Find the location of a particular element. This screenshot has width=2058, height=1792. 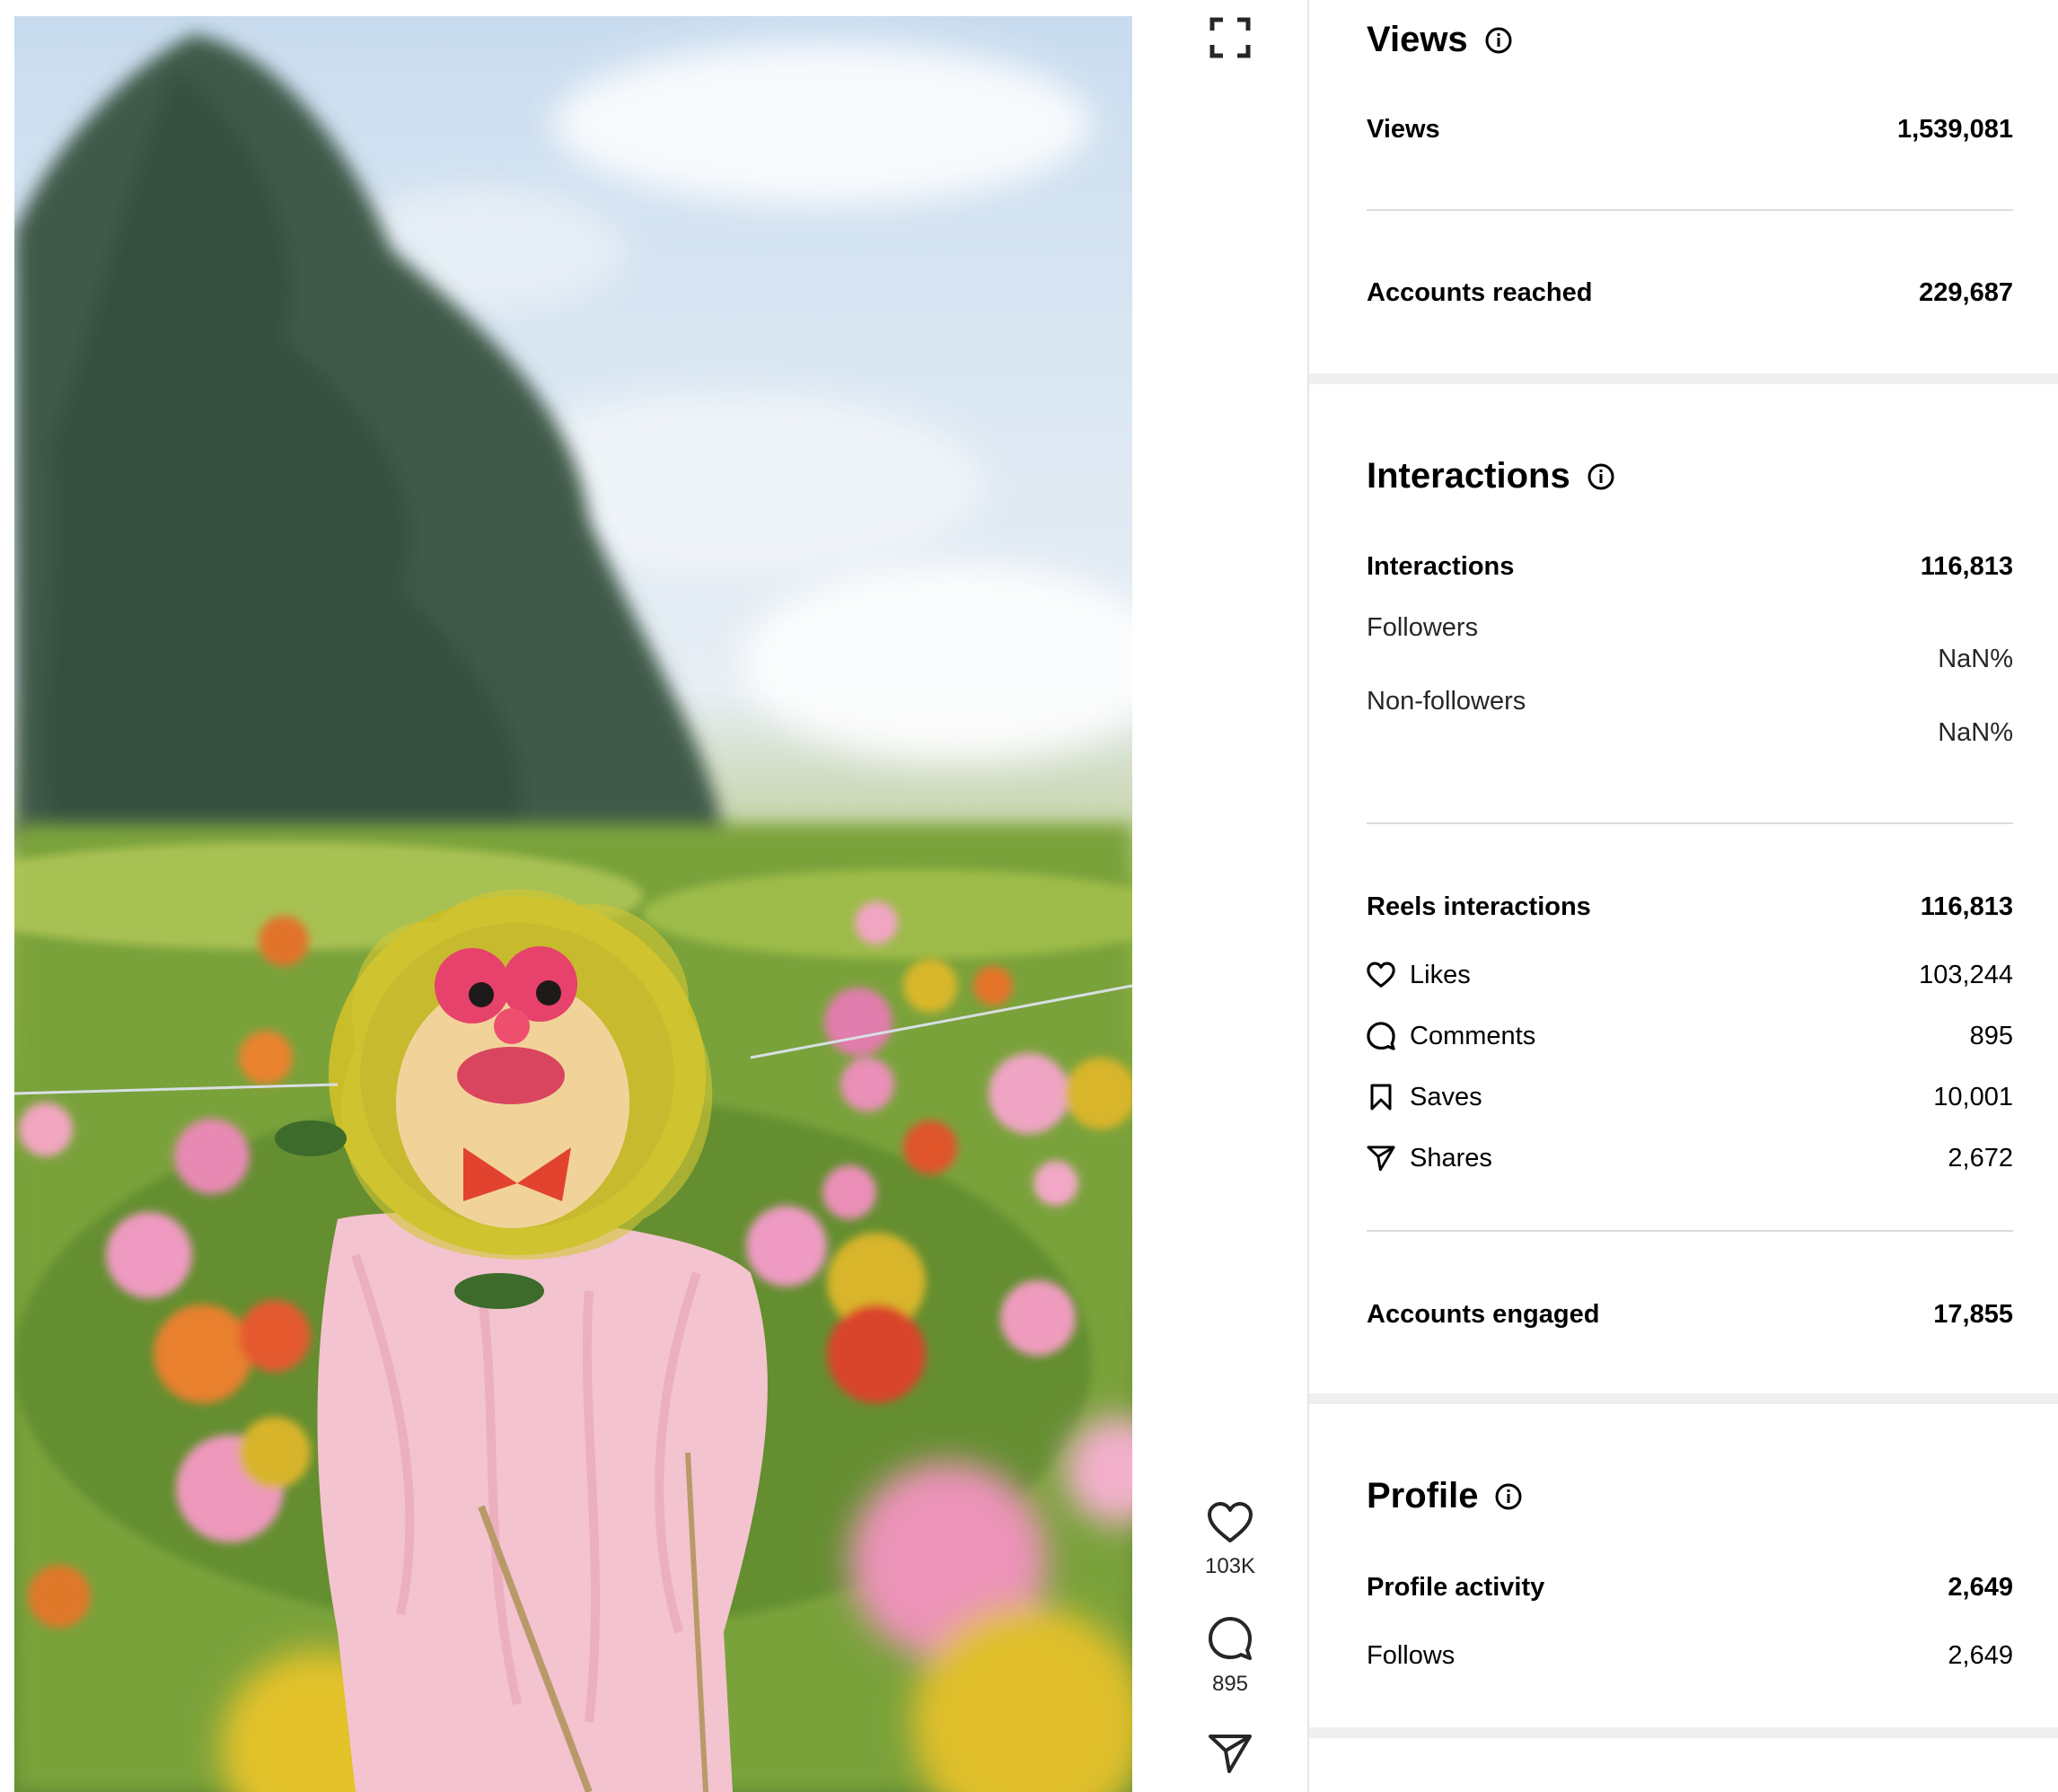

interactions-label: Interactions is located at coordinates (1441, 566).